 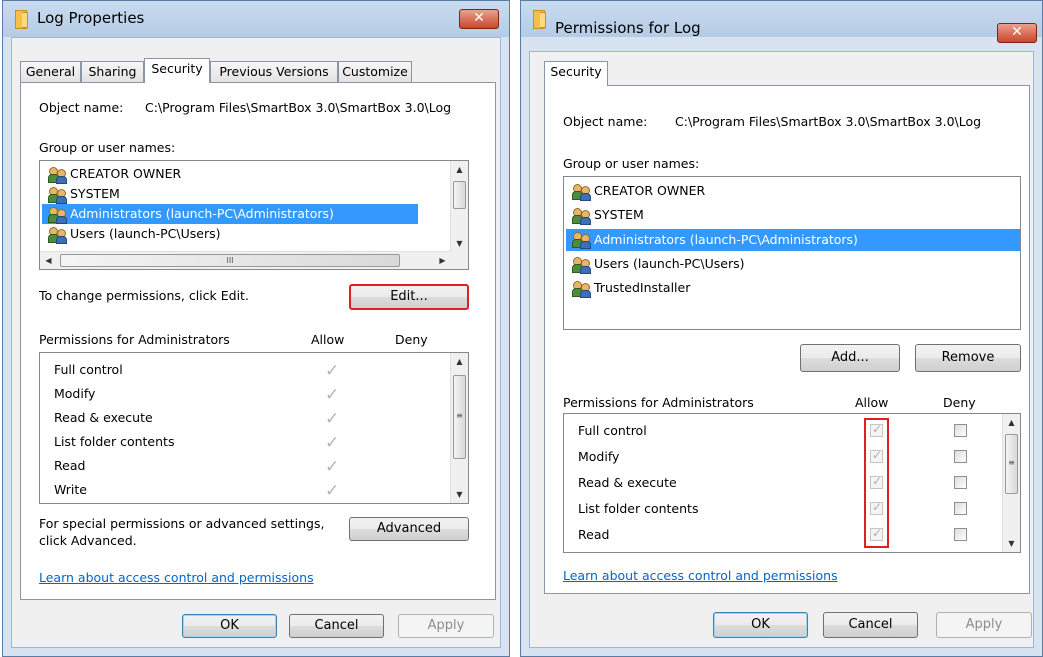 What do you see at coordinates (50, 71) in the screenshot?
I see `tab-general: General` at bounding box center [50, 71].